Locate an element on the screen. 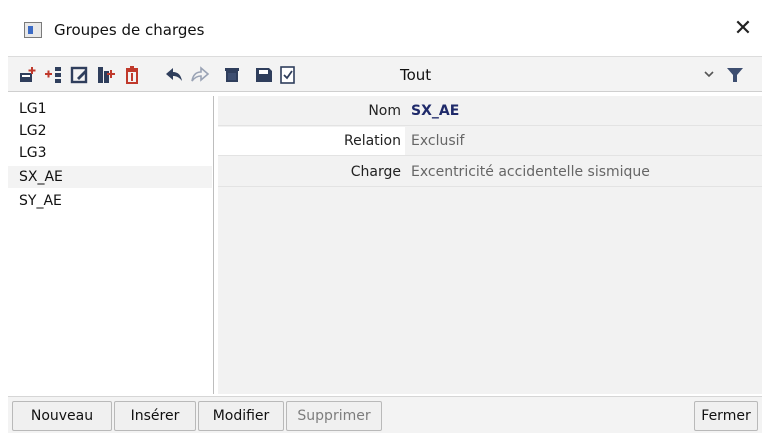 This screenshot has height=433, width=762. close-button: ✕ is located at coordinates (743, 30).